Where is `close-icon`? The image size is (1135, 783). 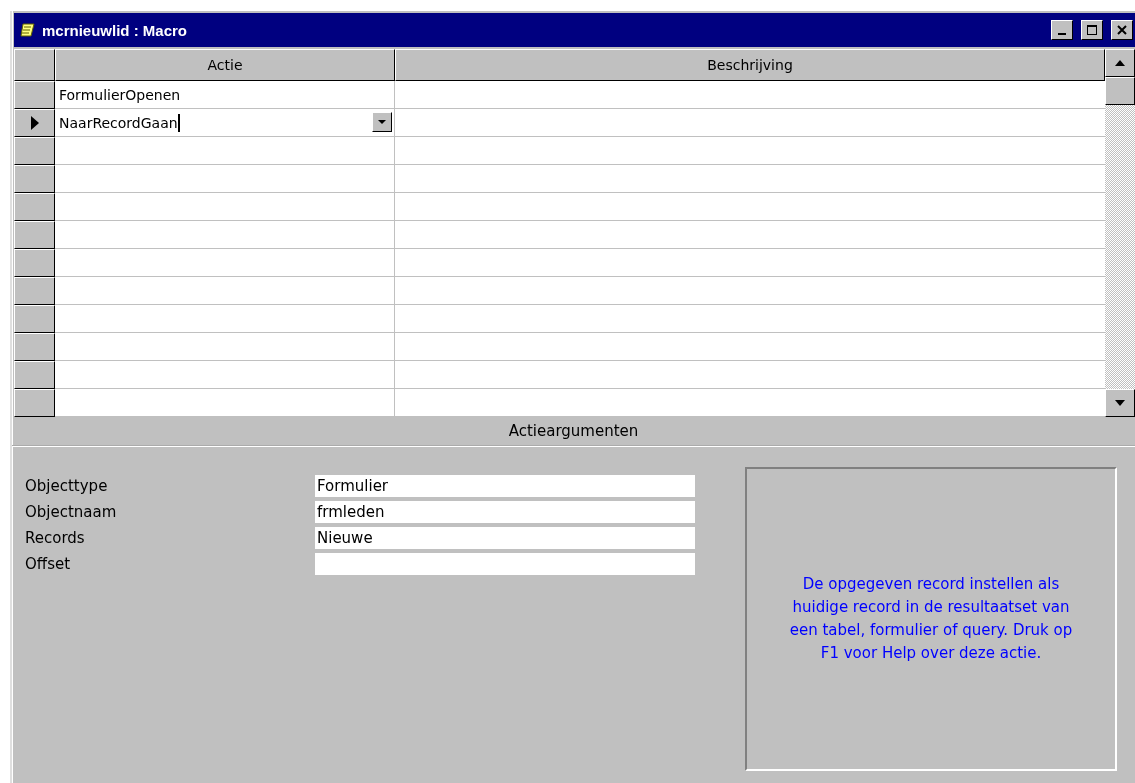 close-icon is located at coordinates (1122, 30).